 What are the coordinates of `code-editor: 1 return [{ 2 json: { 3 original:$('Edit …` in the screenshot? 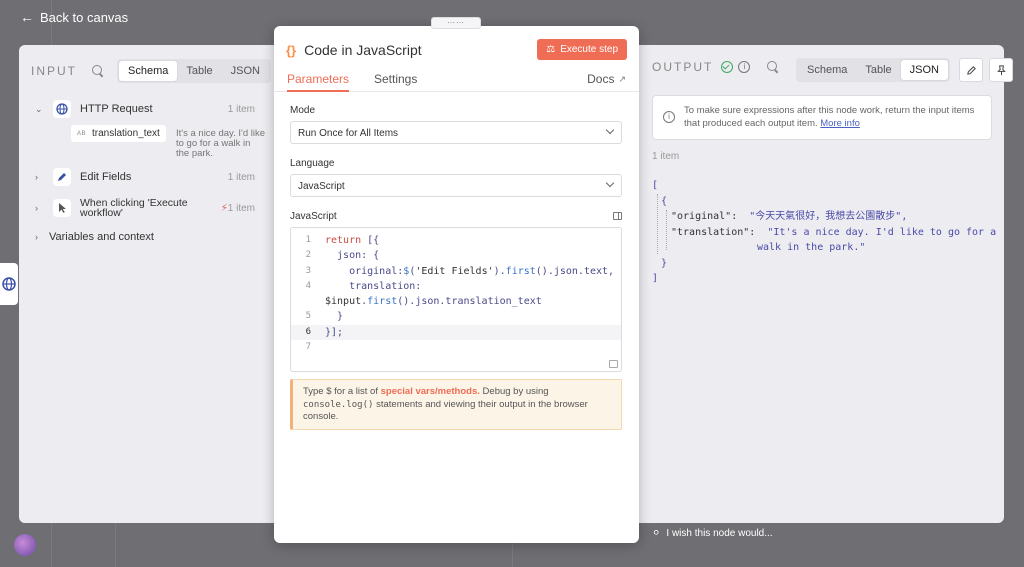 It's located at (456, 299).